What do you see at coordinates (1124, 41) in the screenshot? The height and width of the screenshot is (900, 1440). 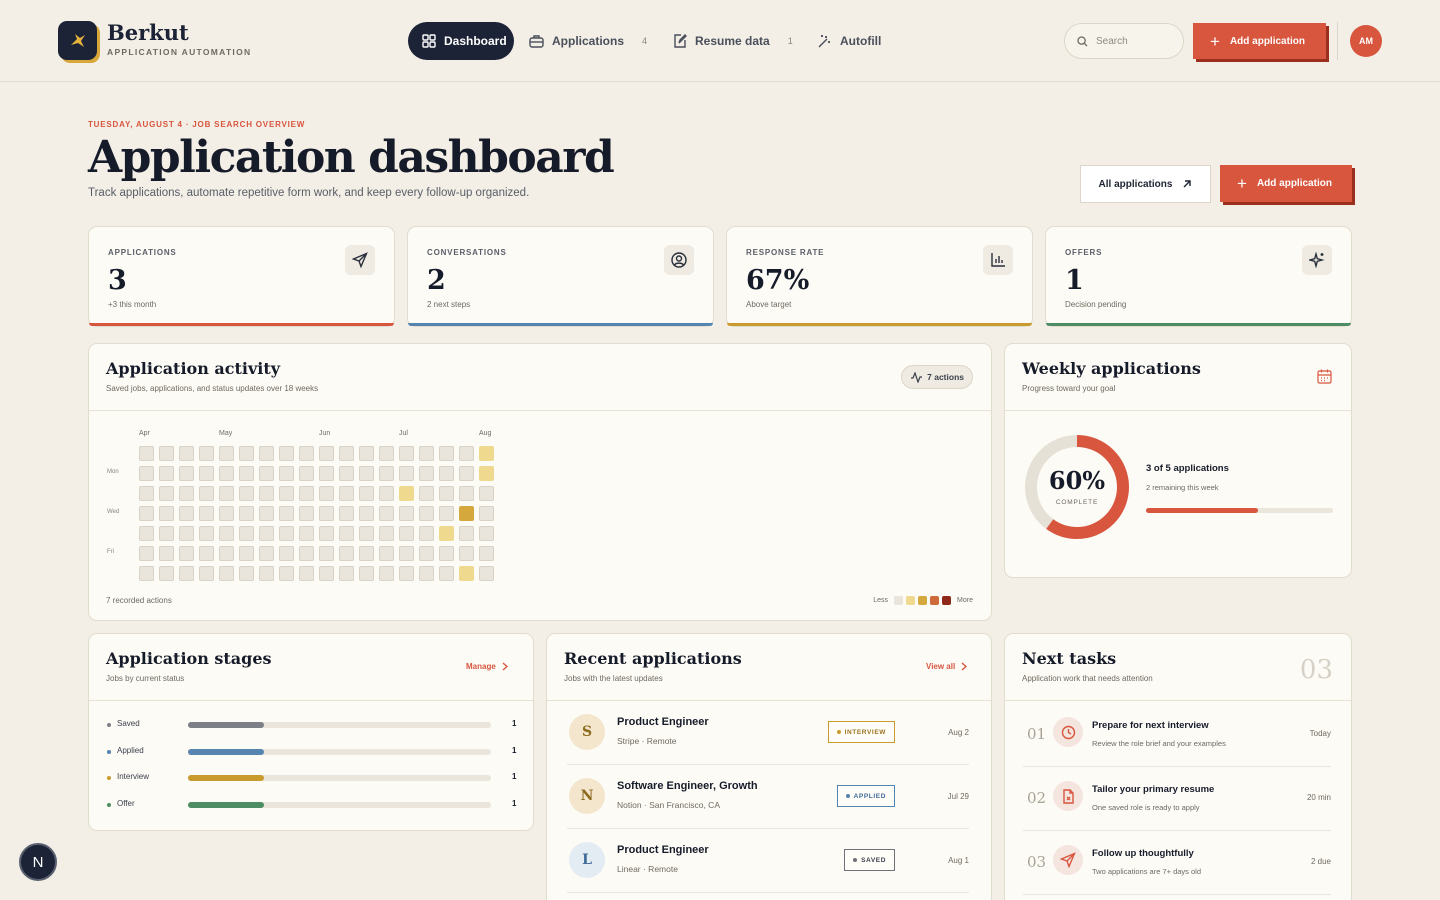 I see `search-input: Search` at bounding box center [1124, 41].